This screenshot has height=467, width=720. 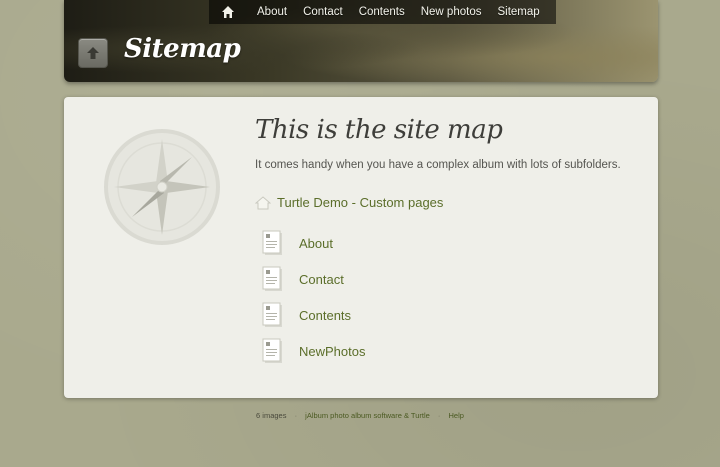 I want to click on header-title: Sitemap, so click(x=182, y=49).